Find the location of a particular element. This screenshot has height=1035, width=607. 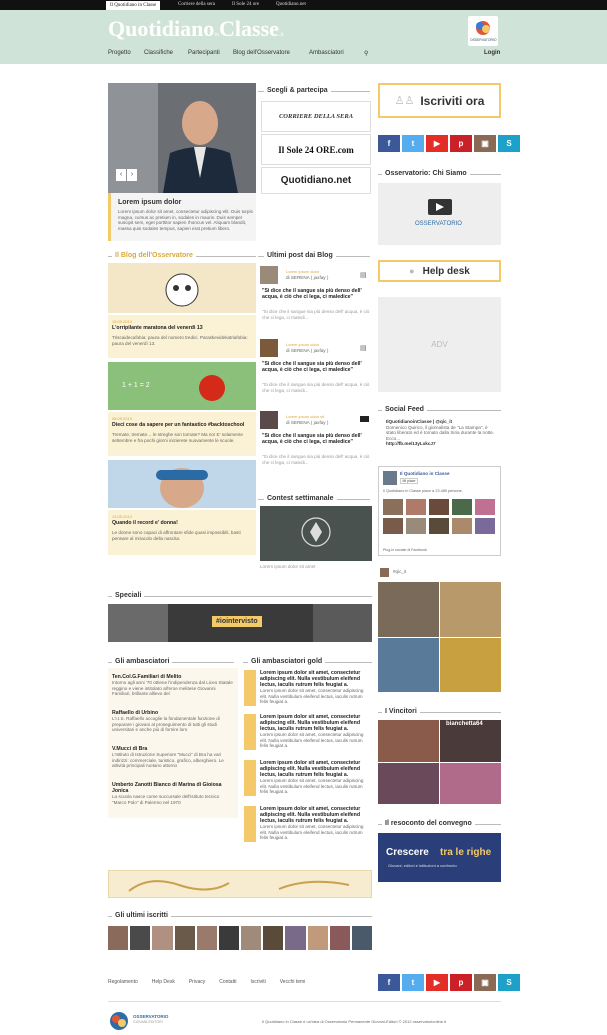

vincitori-grid: bianchetta64 is located at coordinates (439, 762).